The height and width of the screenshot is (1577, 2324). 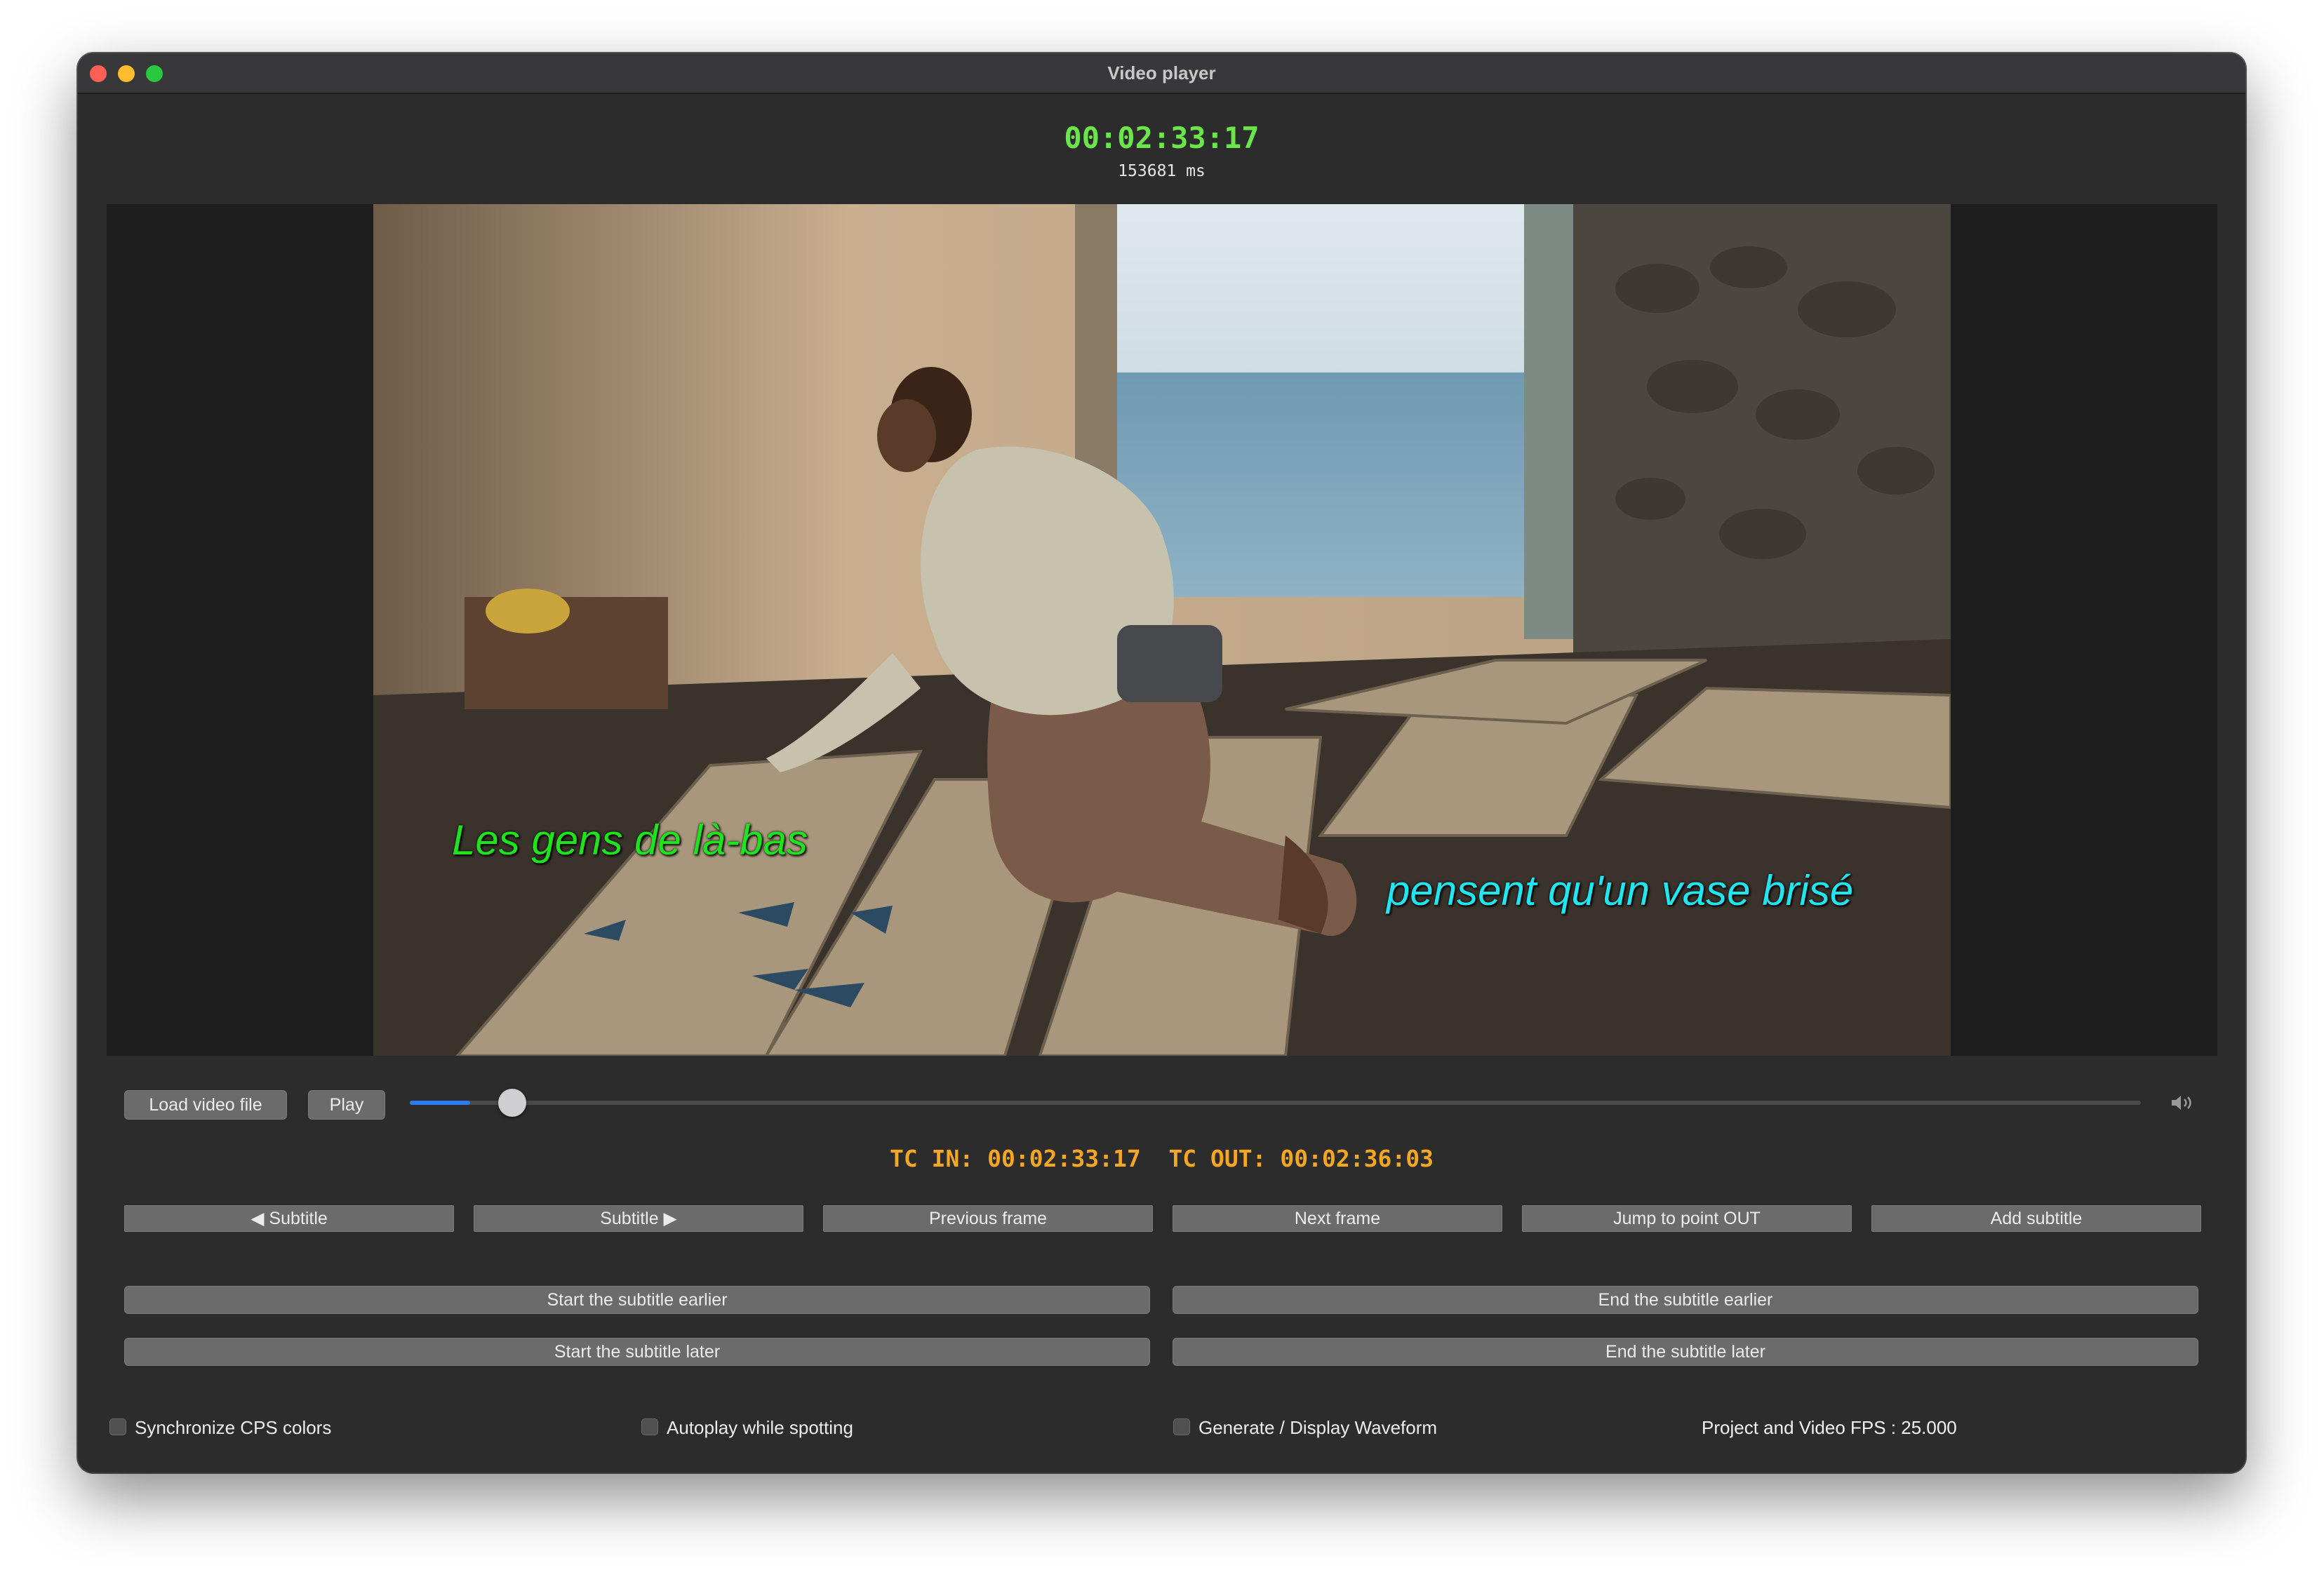 What do you see at coordinates (206, 1105) in the screenshot?
I see `load-video-button: Load video file` at bounding box center [206, 1105].